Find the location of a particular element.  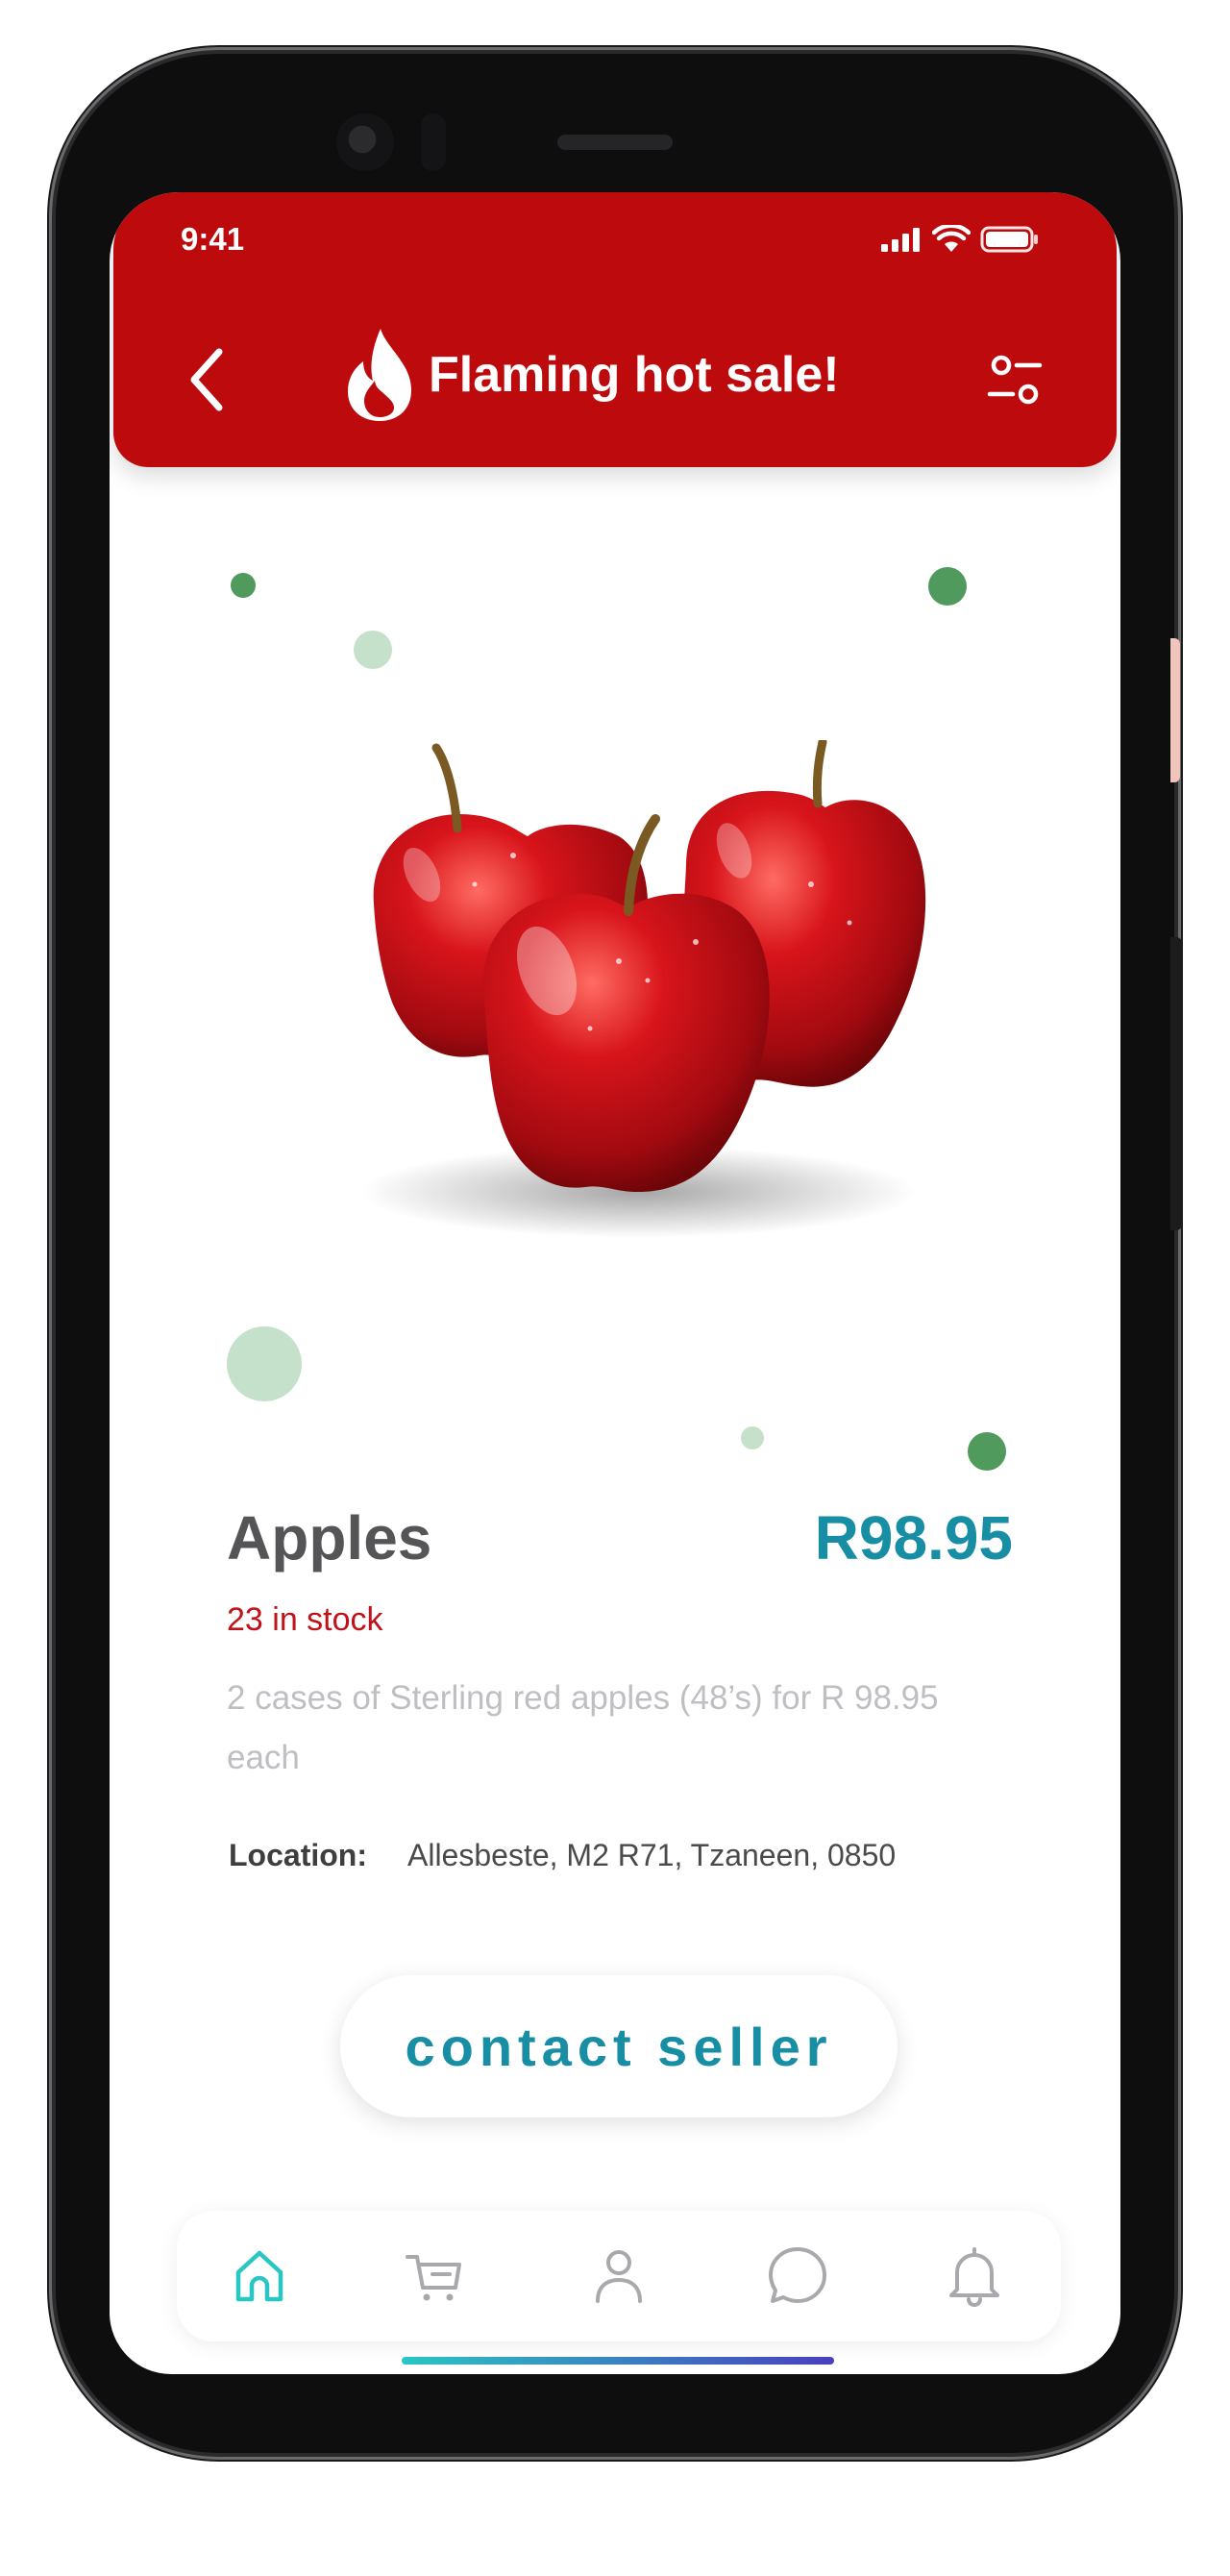

contact-seller-button: contact seller is located at coordinates (619, 2046).